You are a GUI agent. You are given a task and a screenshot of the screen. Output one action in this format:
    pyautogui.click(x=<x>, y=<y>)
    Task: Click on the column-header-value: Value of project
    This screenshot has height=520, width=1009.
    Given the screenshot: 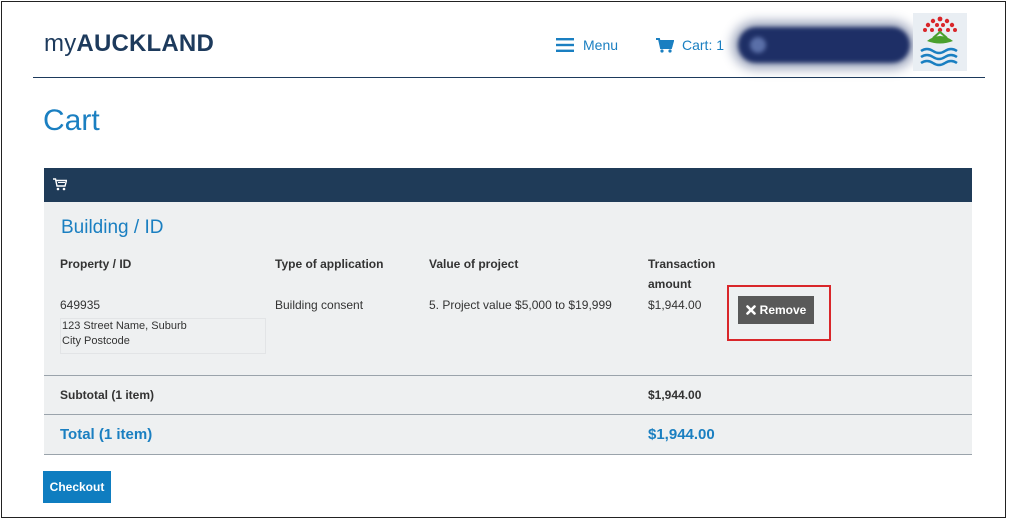 What is the action you would take?
    pyautogui.click(x=474, y=264)
    